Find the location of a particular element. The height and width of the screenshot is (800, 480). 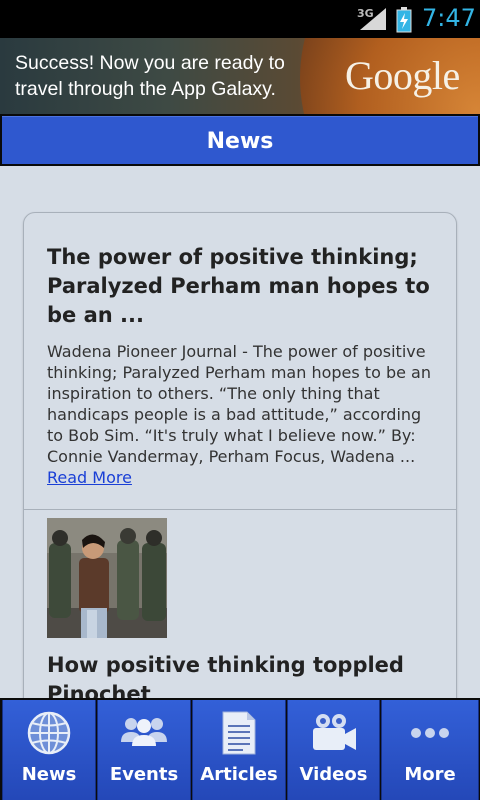

status-bar: 3G 7:47 is located at coordinates (240, 19).